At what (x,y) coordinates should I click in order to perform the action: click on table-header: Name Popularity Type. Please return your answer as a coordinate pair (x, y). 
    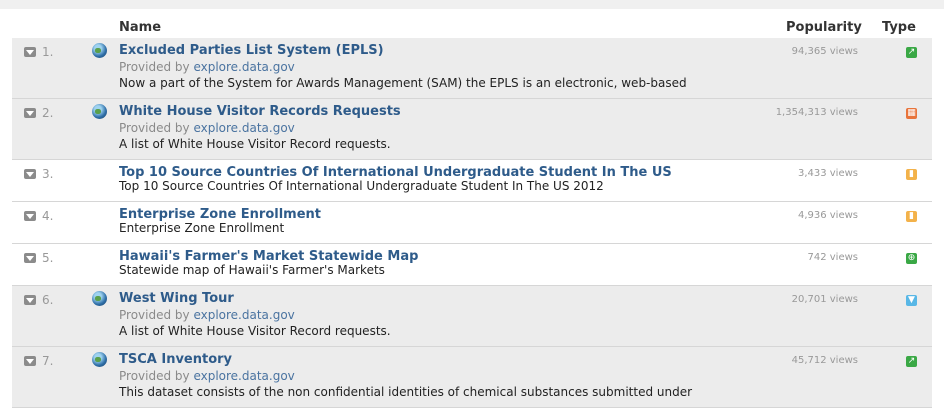
    Looking at the image, I should click on (472, 28).